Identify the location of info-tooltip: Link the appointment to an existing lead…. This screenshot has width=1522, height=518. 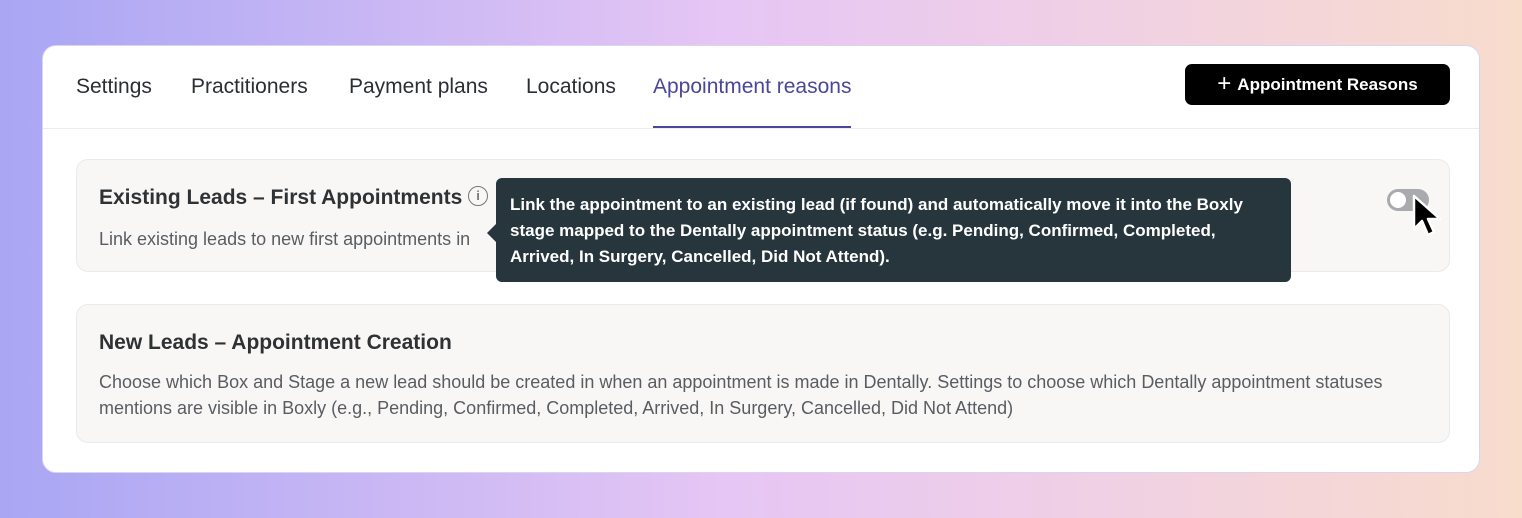
(889, 230).